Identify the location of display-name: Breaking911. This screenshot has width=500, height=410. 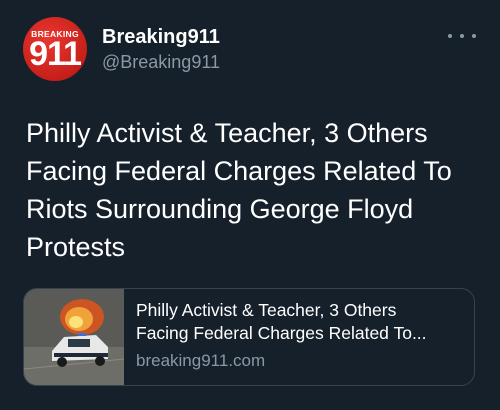
(161, 37).